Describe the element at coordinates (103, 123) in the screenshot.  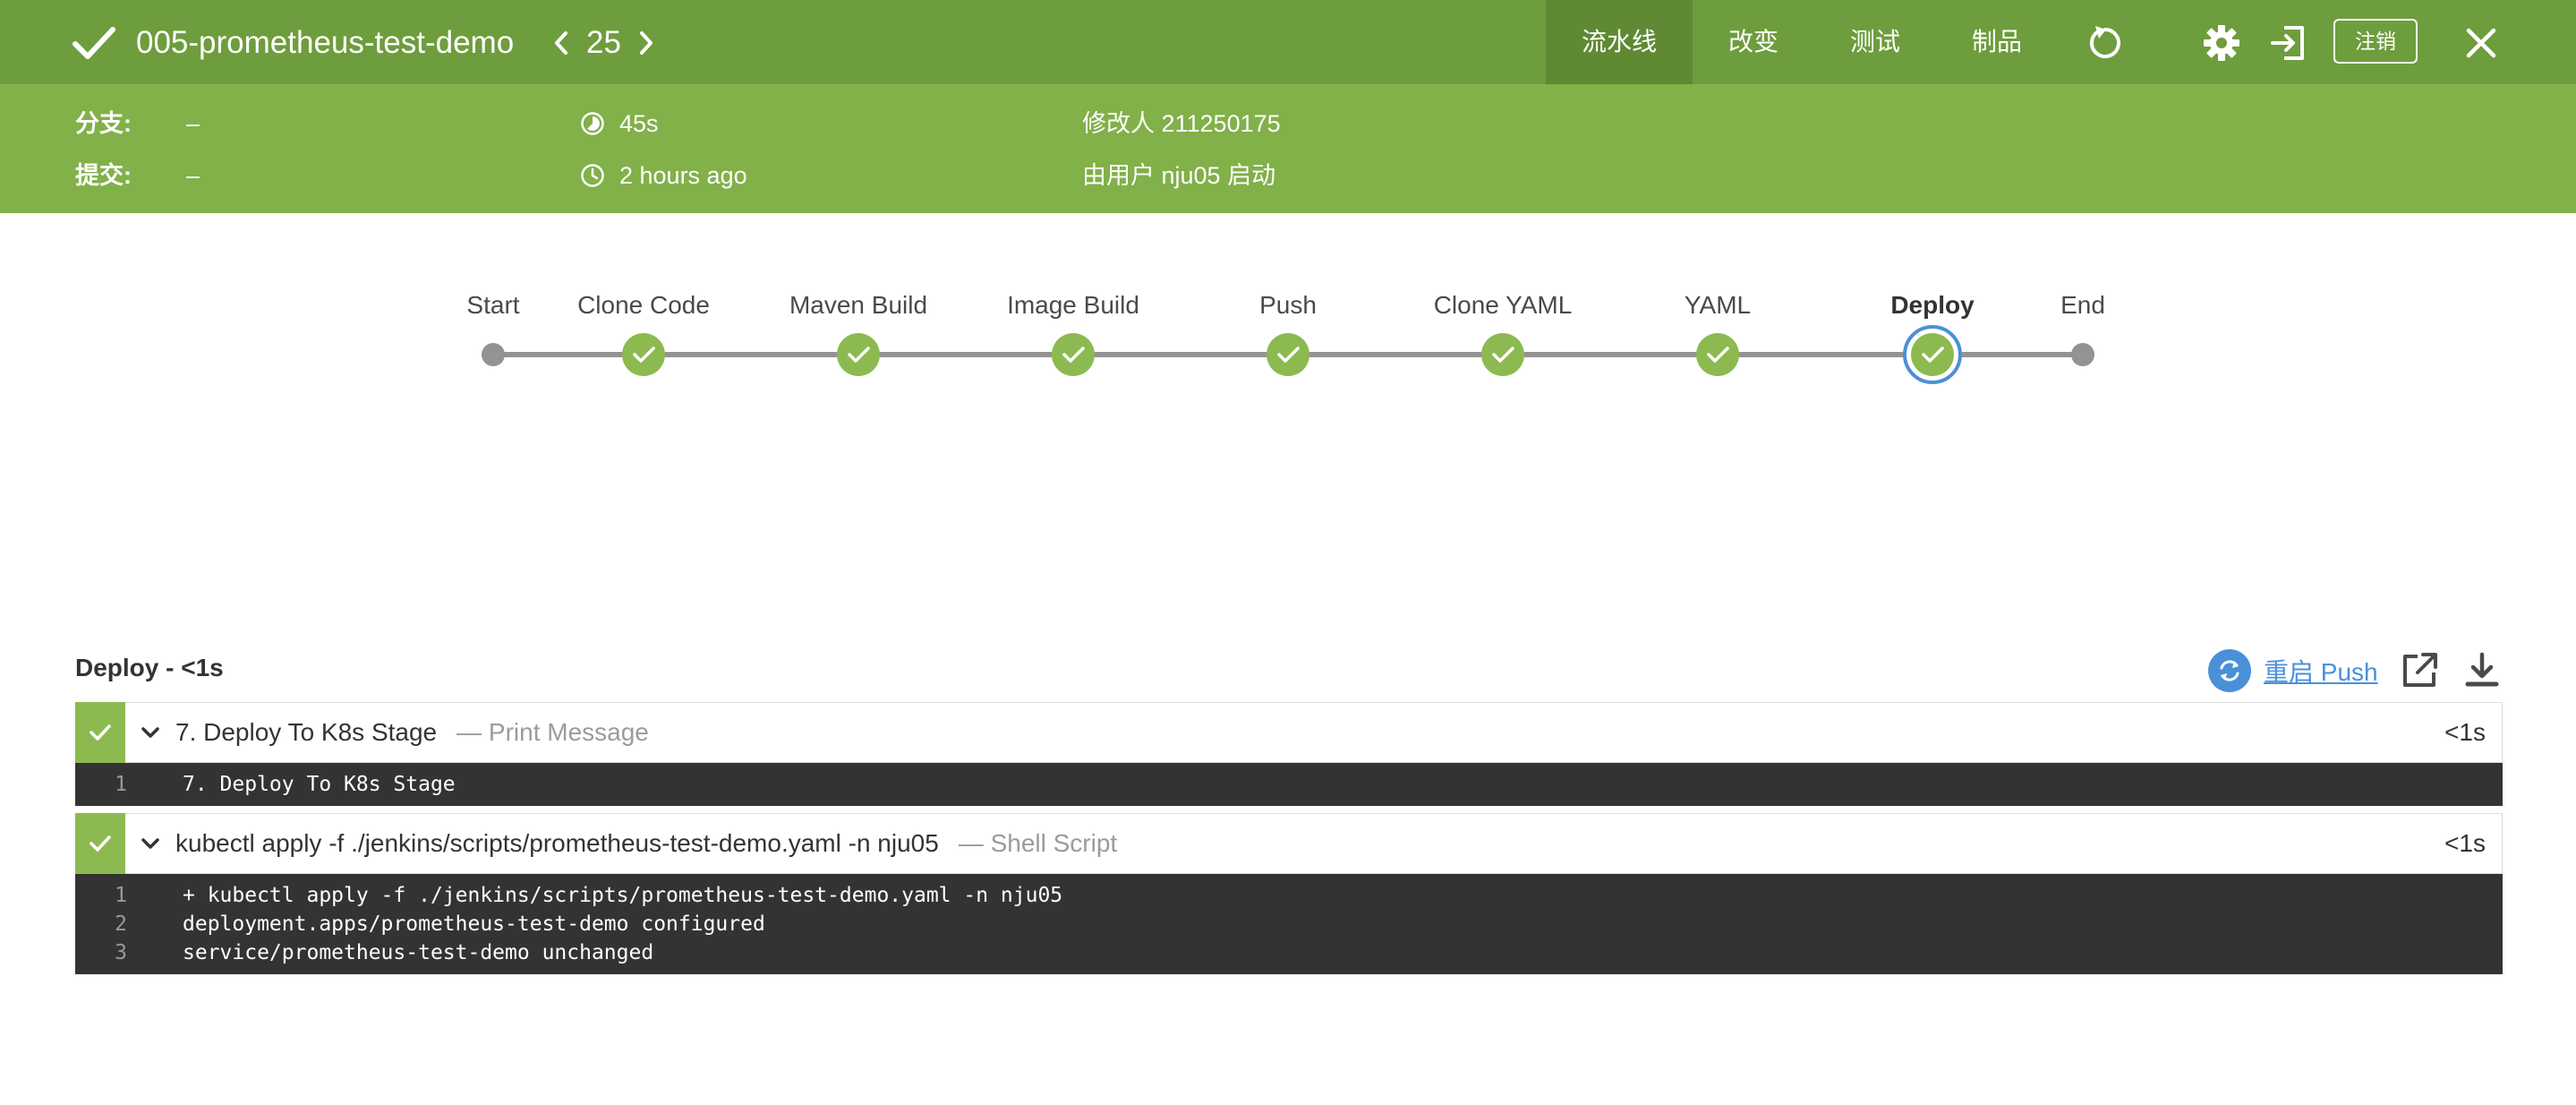
I see `branch-label: 分支:` at that location.